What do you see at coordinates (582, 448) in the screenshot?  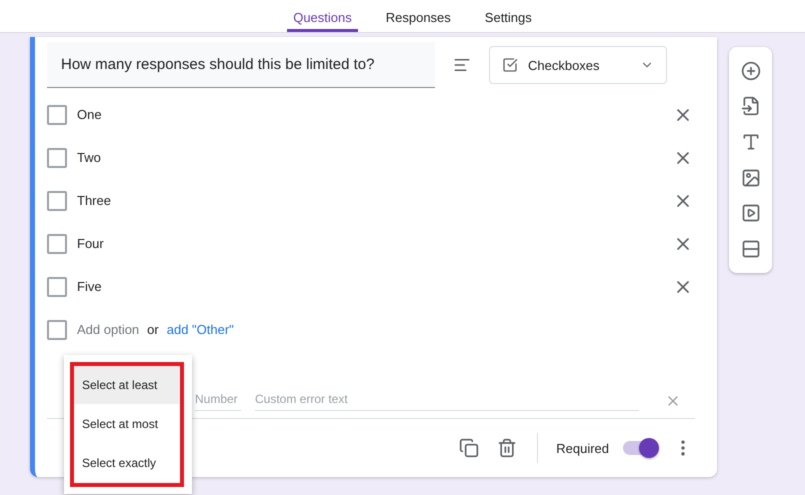 I see `required-label: Required` at bounding box center [582, 448].